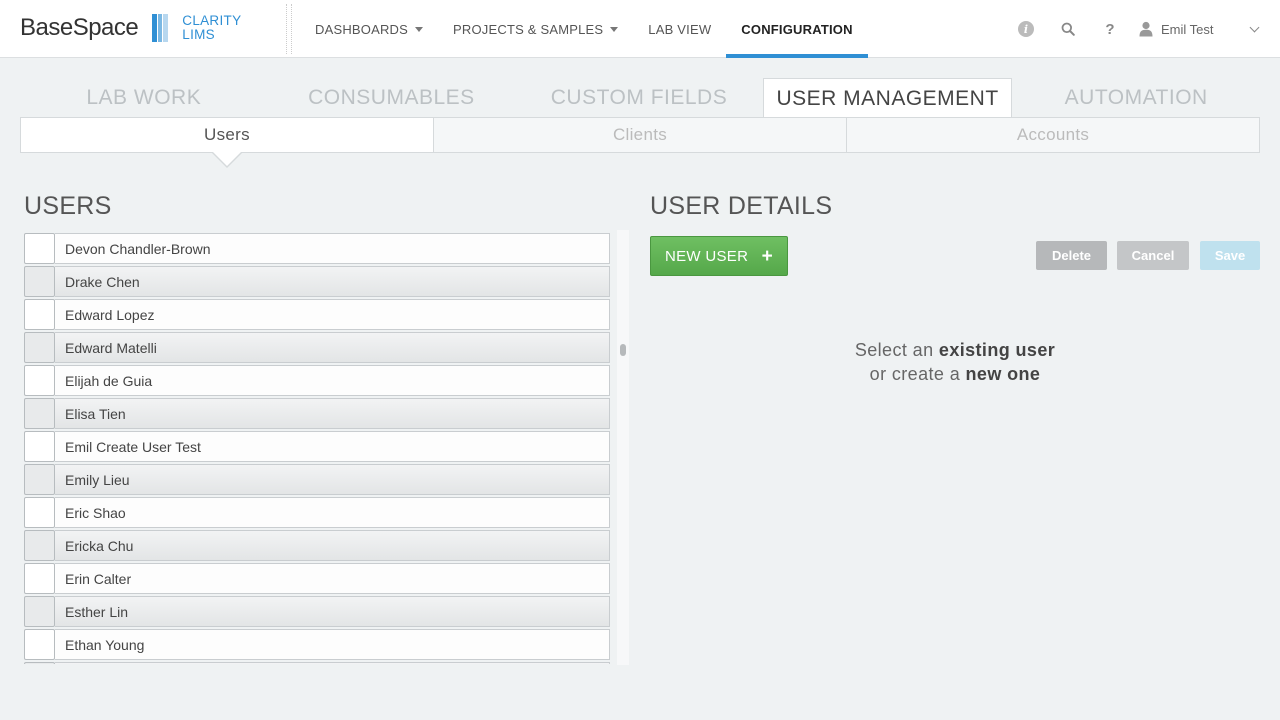 The image size is (1280, 720). Describe the element at coordinates (289, 29) in the screenshot. I see `header-divider` at that location.